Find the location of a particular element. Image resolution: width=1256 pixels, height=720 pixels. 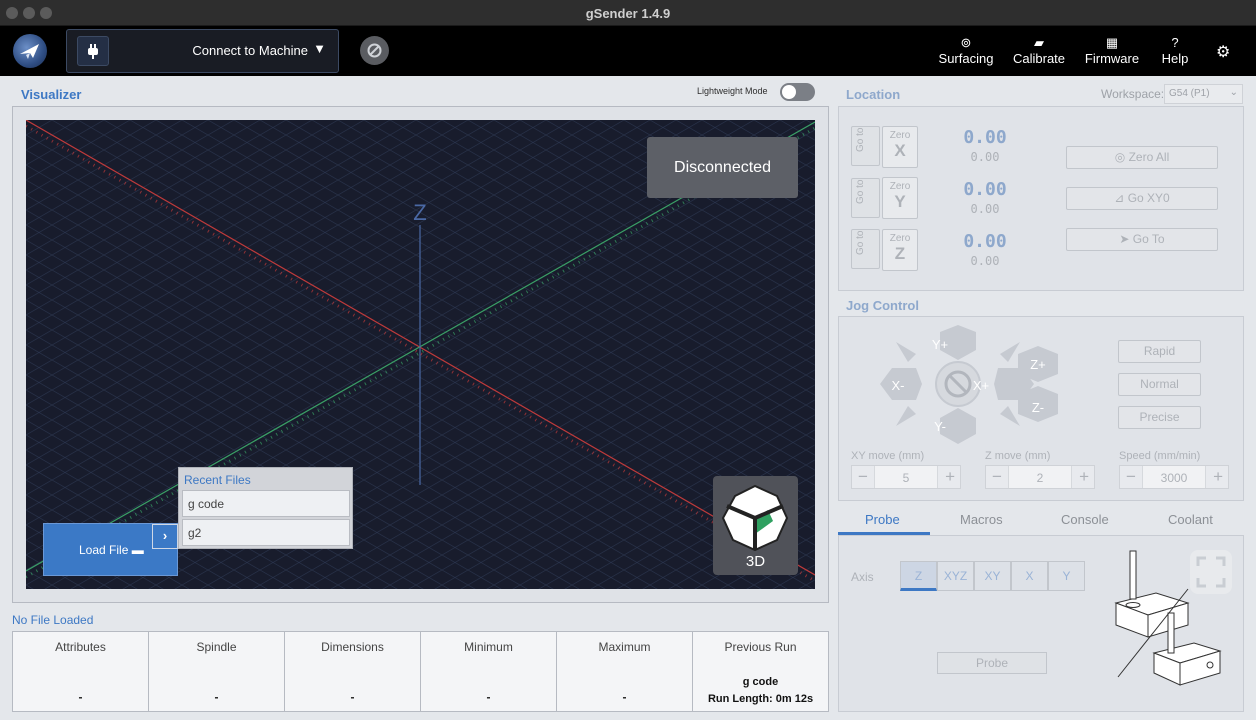

chevron-down-icon: ⌄ is located at coordinates (1233, 92).